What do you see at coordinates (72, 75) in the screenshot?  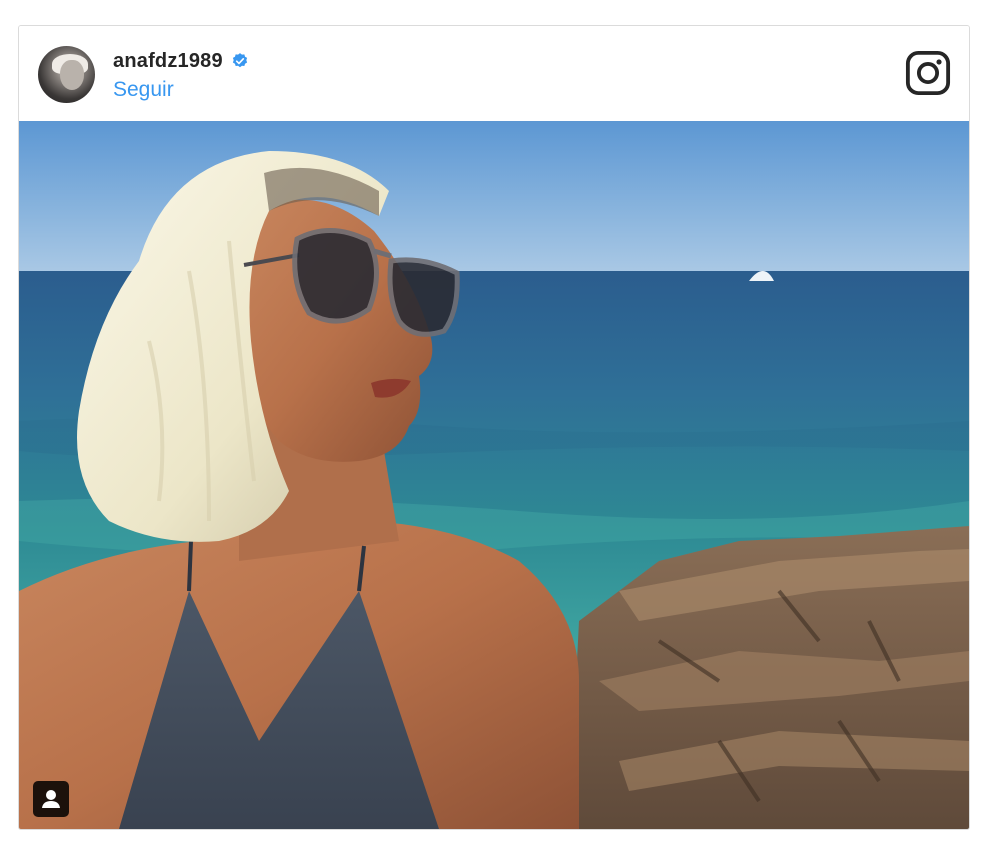 I see `avatar-face` at bounding box center [72, 75].